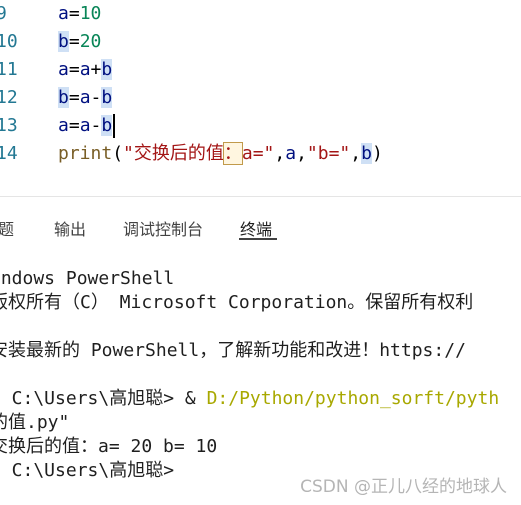 The width and height of the screenshot is (521, 505). What do you see at coordinates (9, 69) in the screenshot?
I see `line-number: 11` at bounding box center [9, 69].